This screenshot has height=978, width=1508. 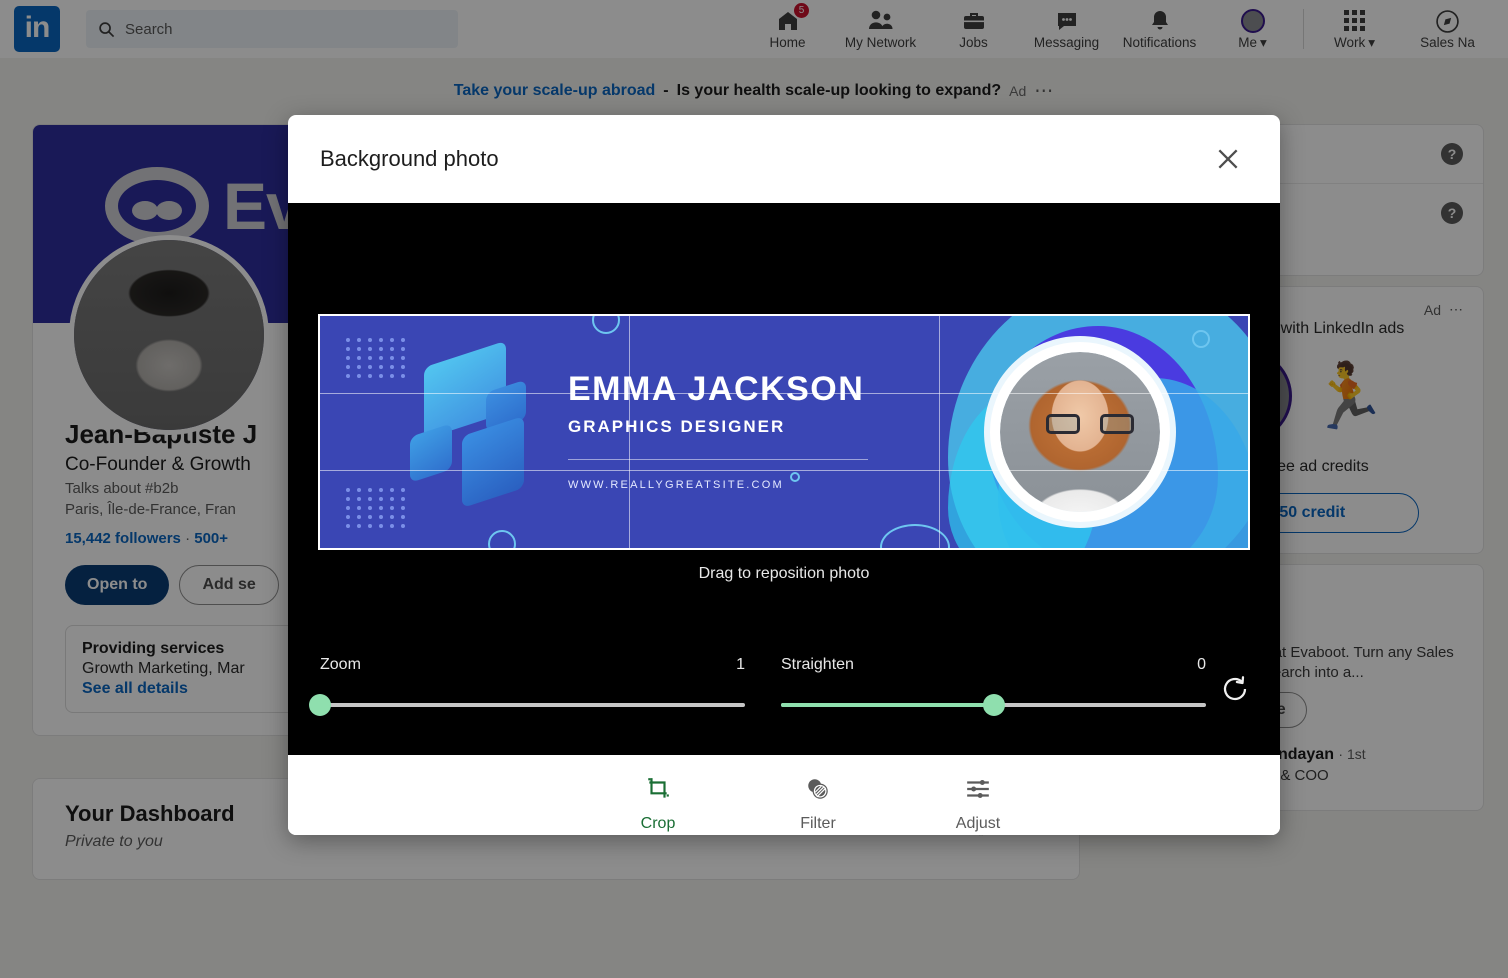 What do you see at coordinates (887, 705) in the screenshot?
I see `straighten-slider-fill` at bounding box center [887, 705].